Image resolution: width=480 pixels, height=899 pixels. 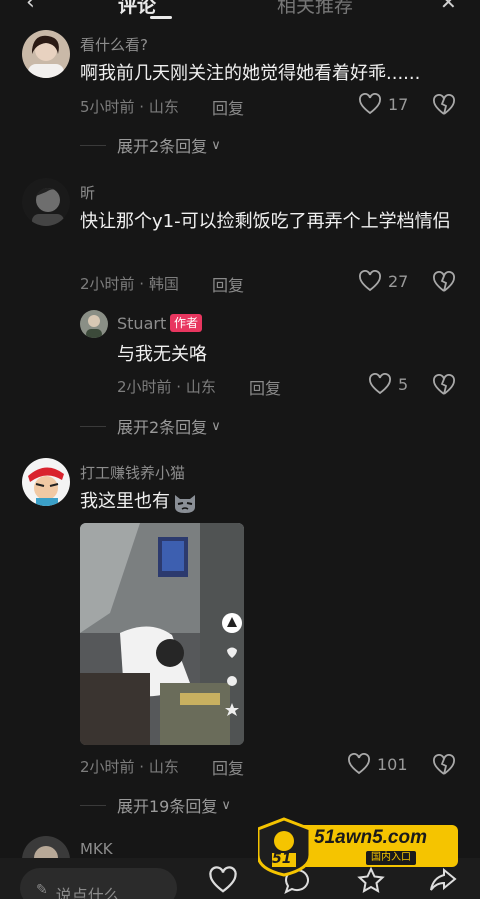 I want to click on like-count: 27, so click(x=398, y=281).